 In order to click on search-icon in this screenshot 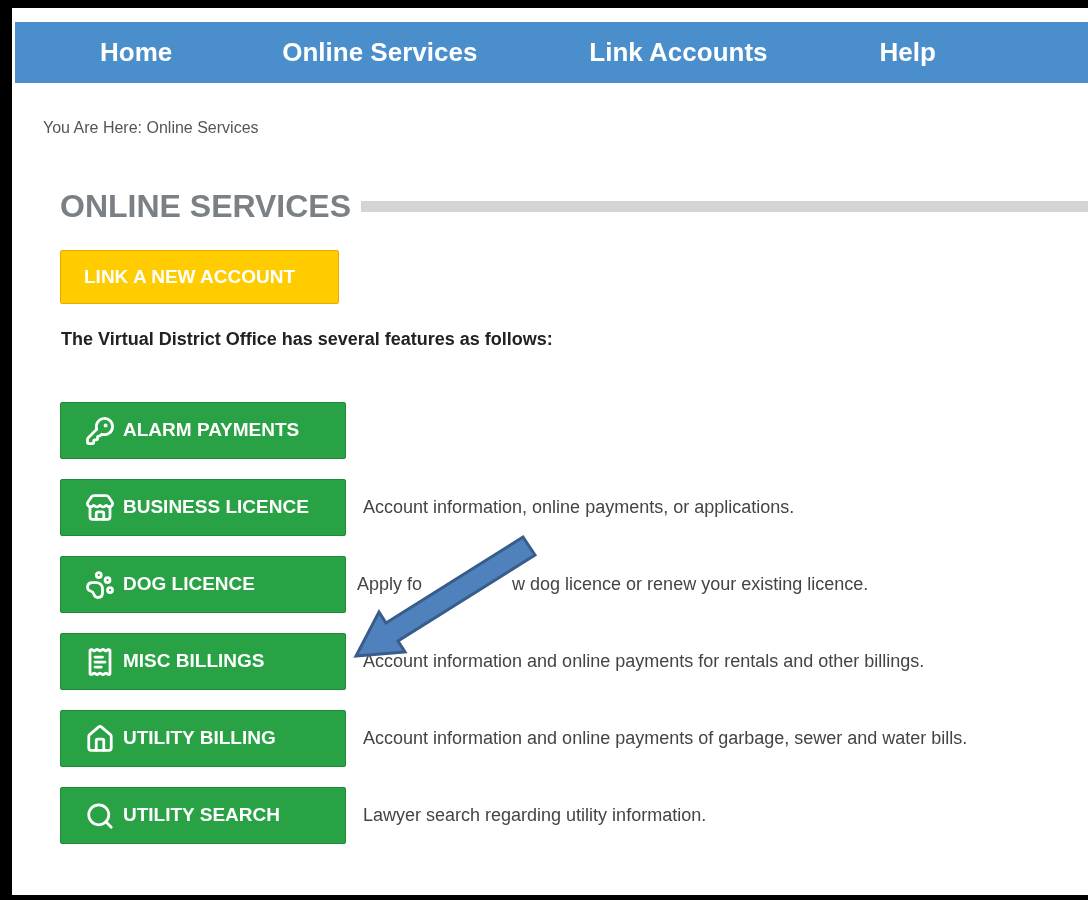, I will do `click(100, 815)`.